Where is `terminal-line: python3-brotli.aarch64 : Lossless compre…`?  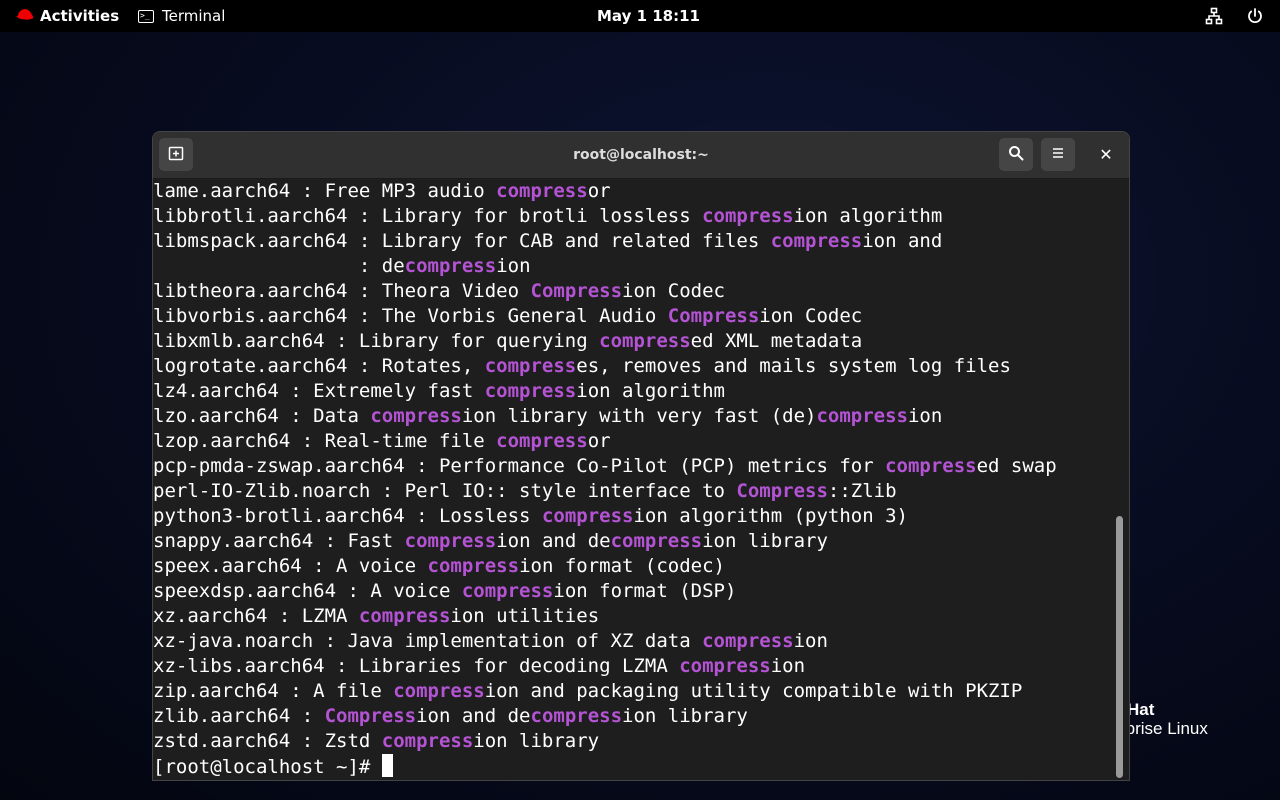 terminal-line: python3-brotli.aarch64 : Lossless compre… is located at coordinates (633, 516).